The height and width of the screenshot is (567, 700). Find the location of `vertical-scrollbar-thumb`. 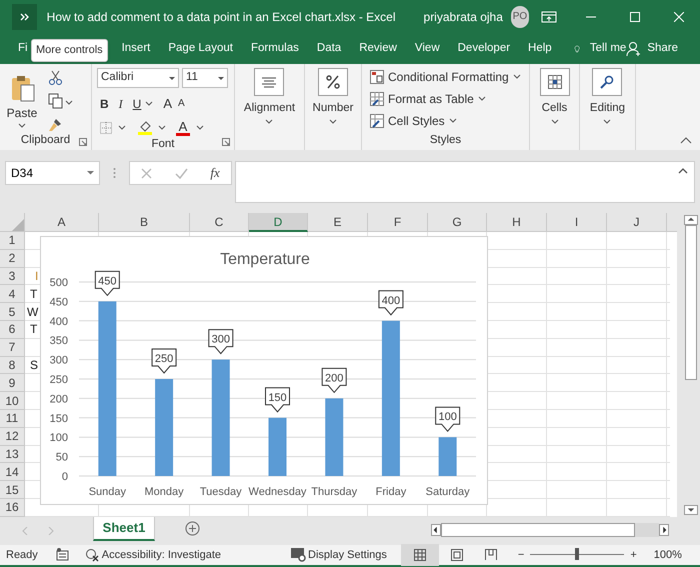

vertical-scrollbar-thumb is located at coordinates (691, 302).